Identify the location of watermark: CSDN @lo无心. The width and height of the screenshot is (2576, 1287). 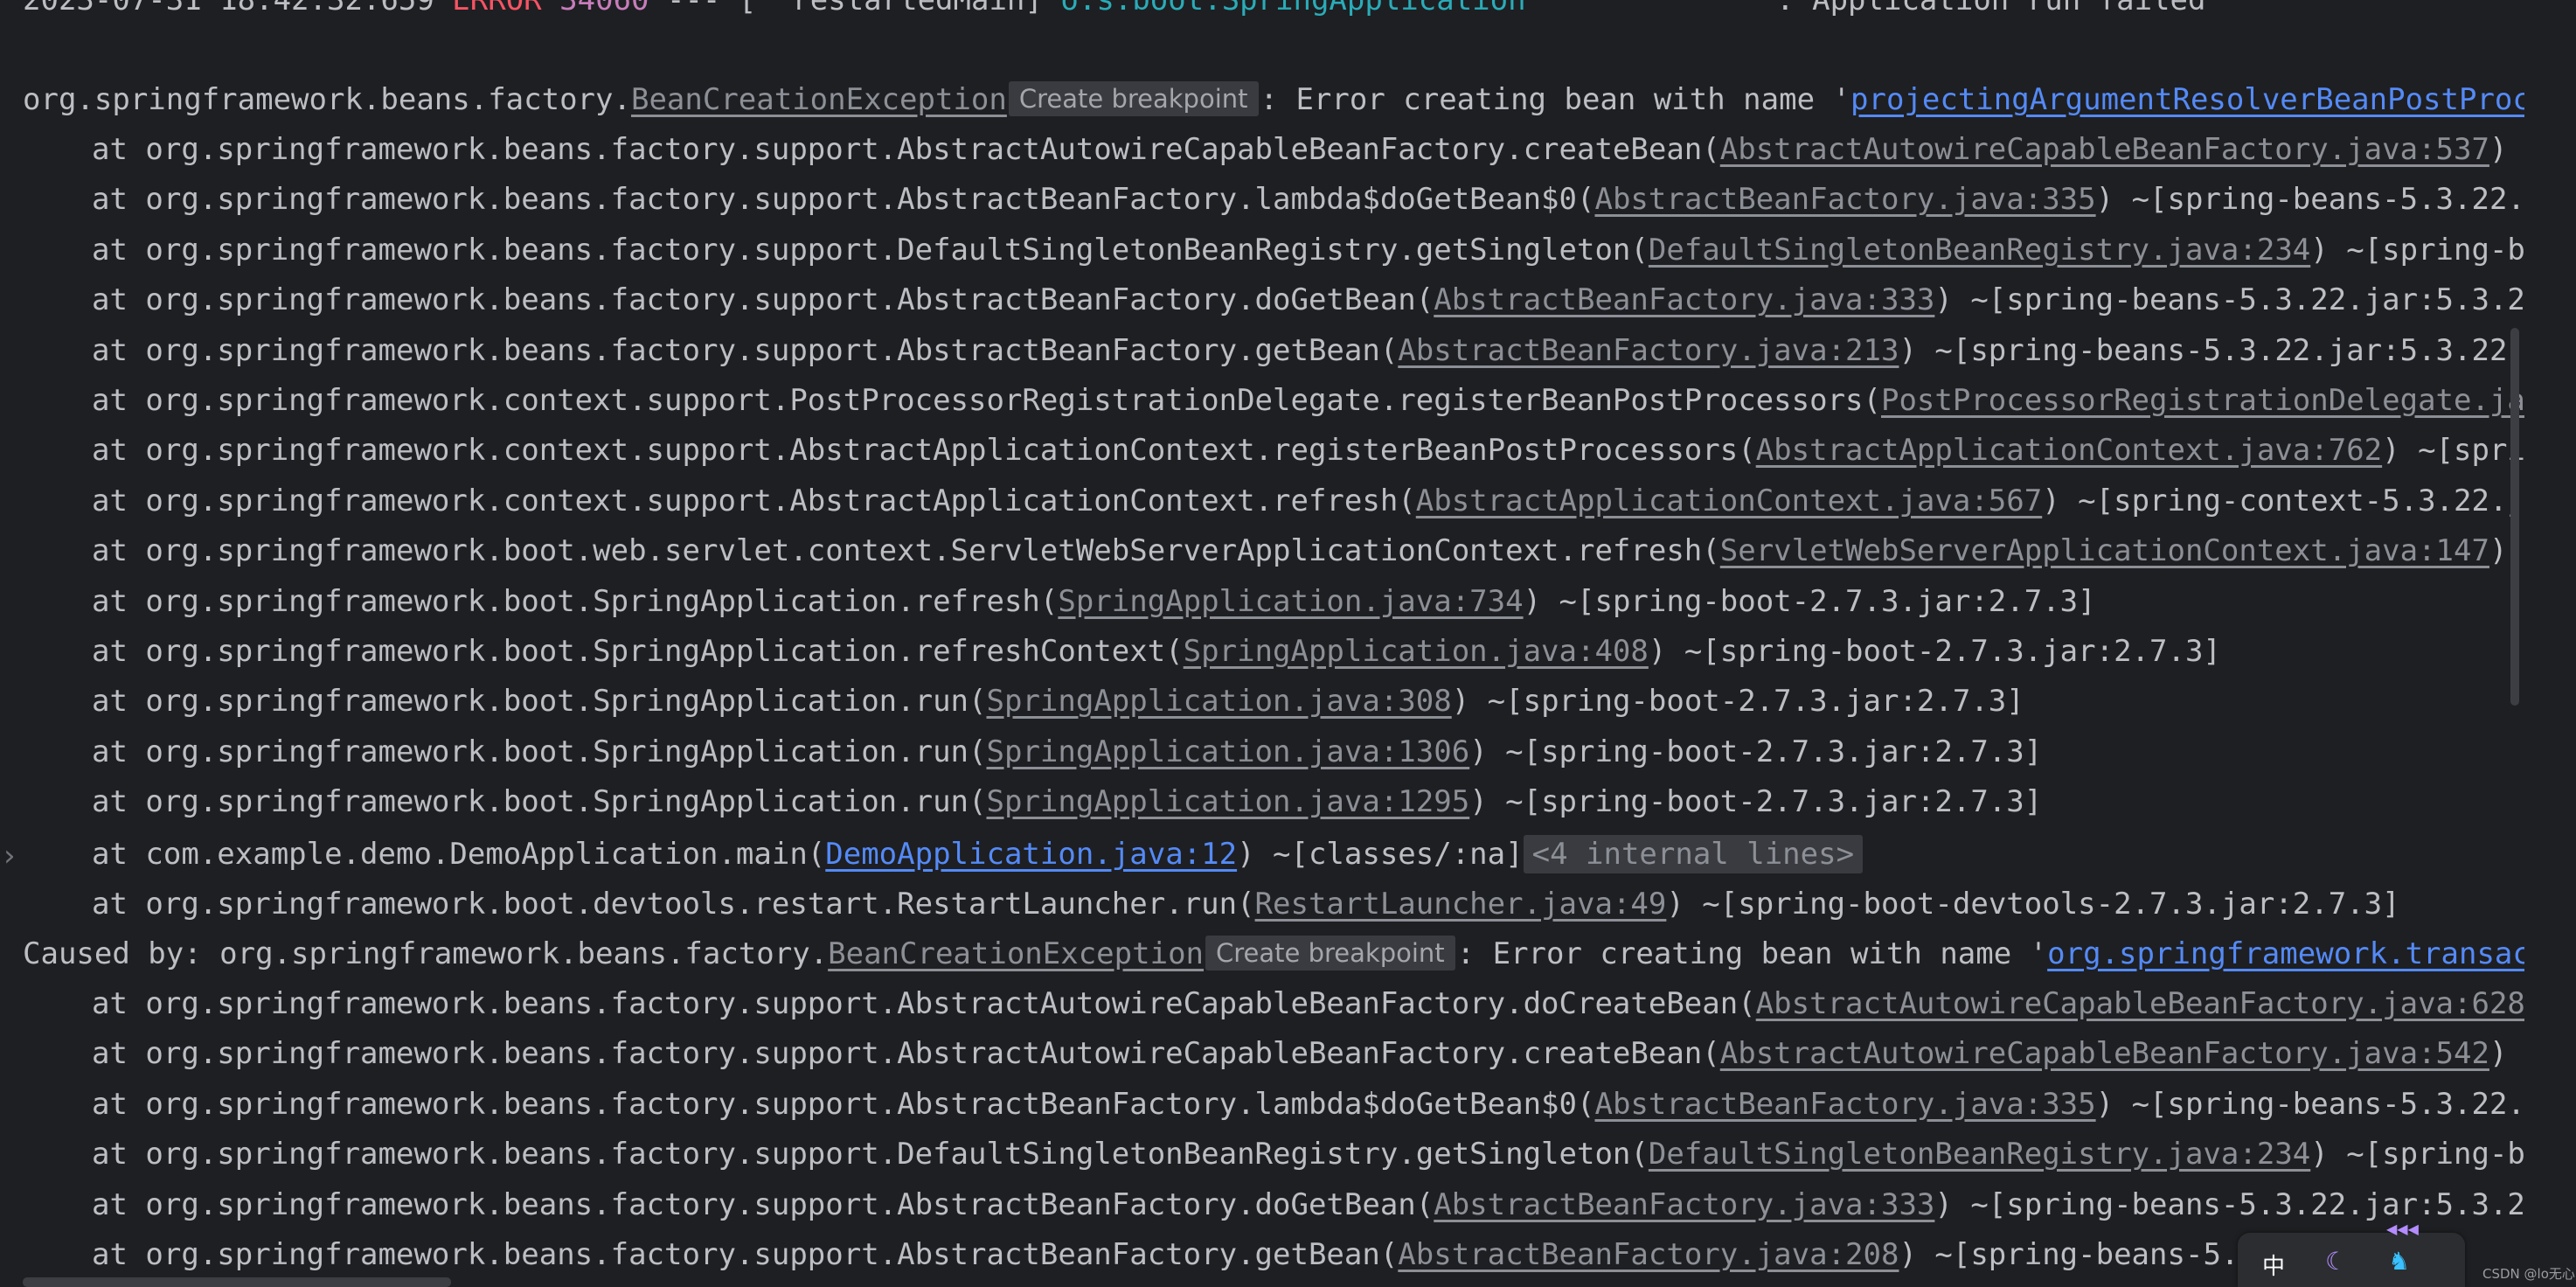
(2528, 1274).